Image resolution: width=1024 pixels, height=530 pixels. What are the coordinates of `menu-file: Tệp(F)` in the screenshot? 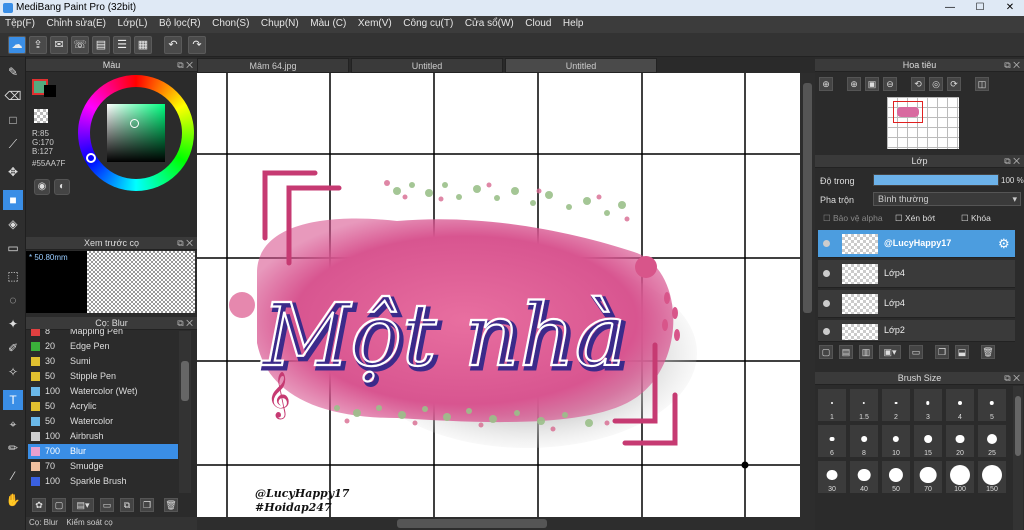 It's located at (19, 22).